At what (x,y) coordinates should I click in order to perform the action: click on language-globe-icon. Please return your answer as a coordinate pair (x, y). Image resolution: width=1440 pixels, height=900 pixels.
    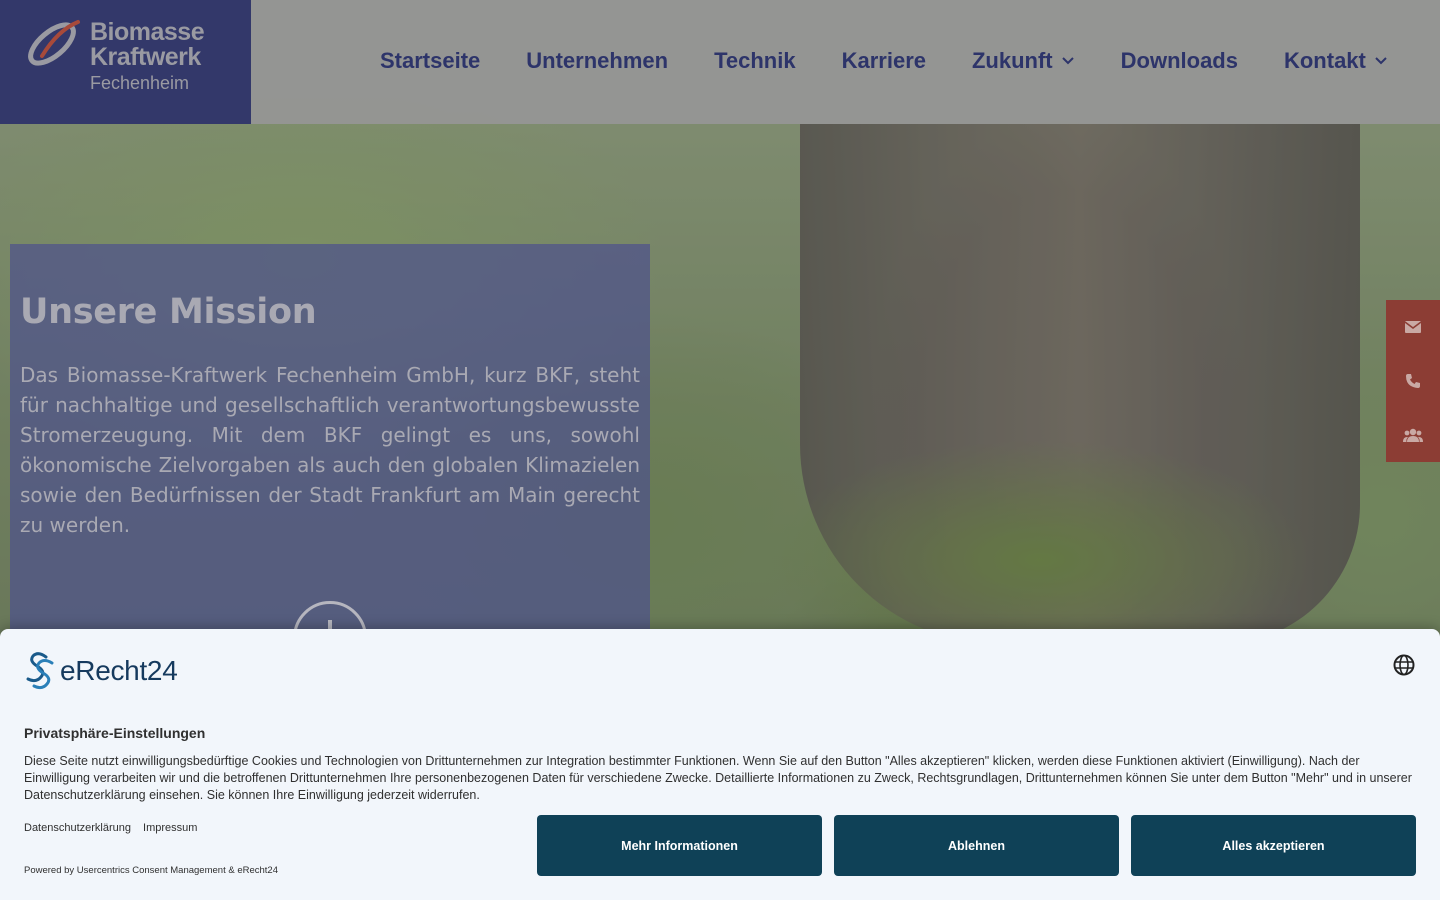
    Looking at the image, I should click on (1404, 665).